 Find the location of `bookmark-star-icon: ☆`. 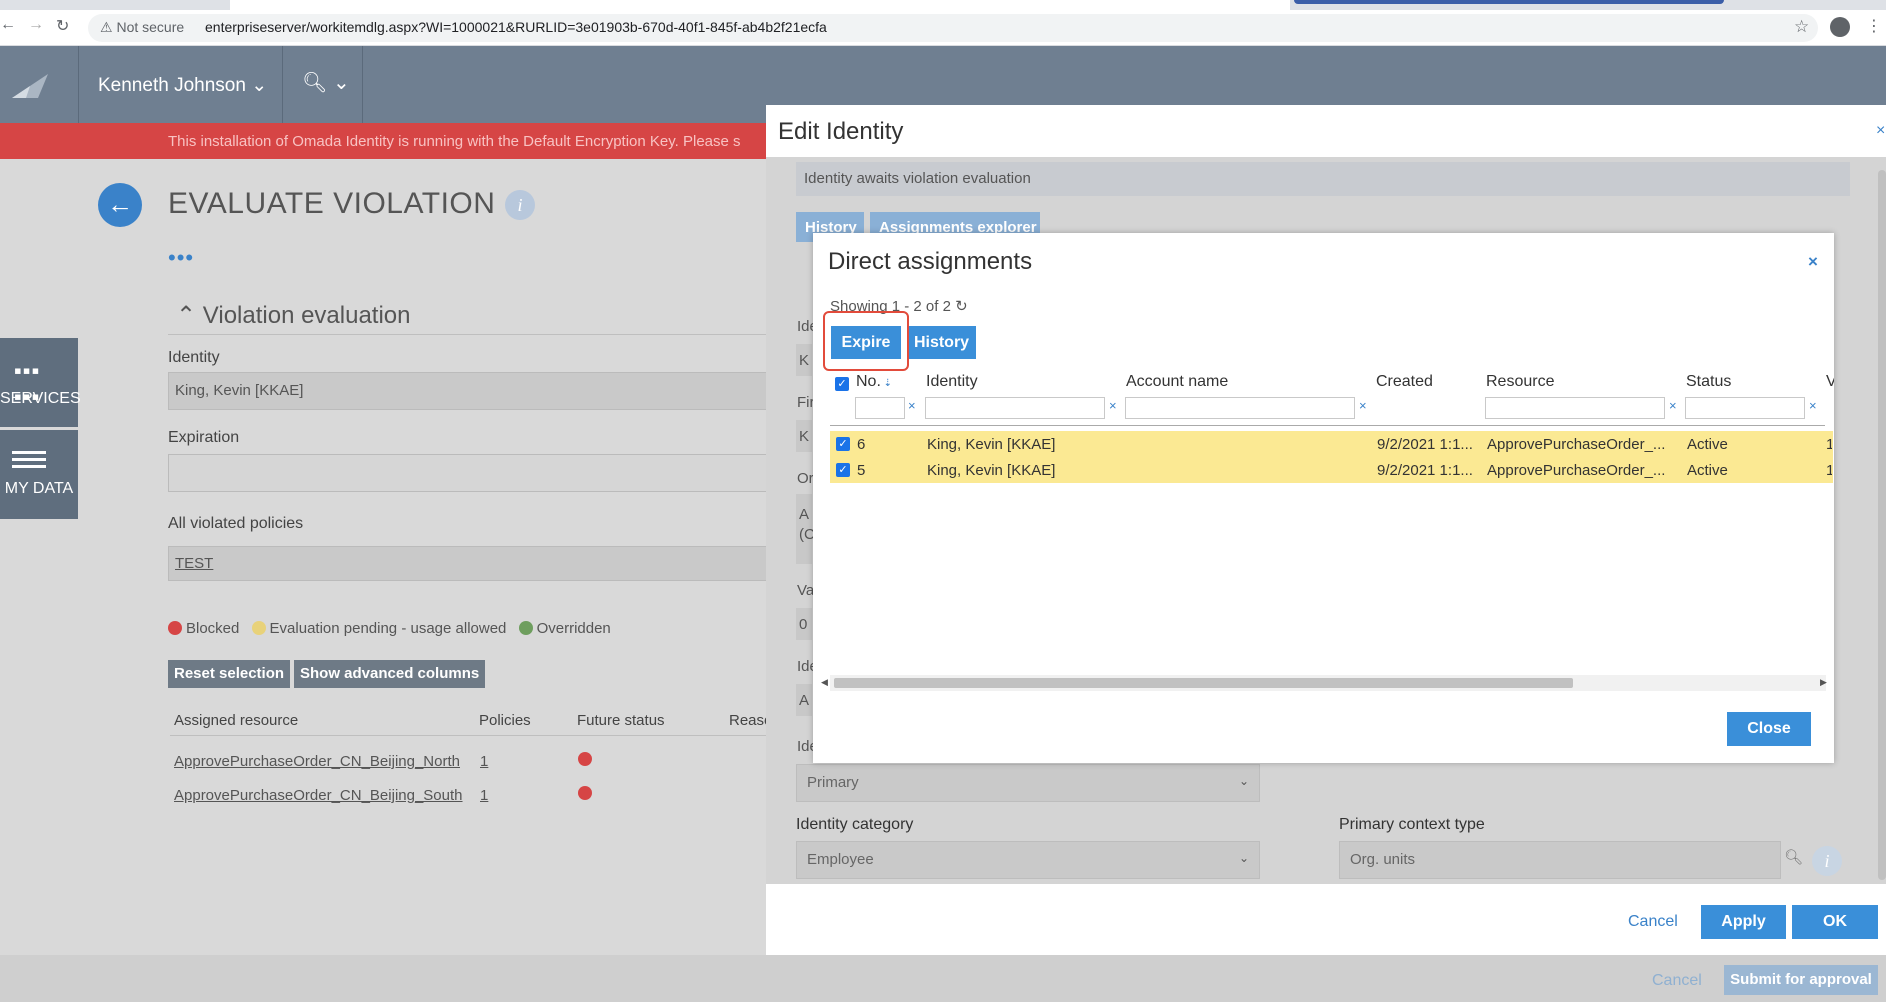

bookmark-star-icon: ☆ is located at coordinates (1801, 27).